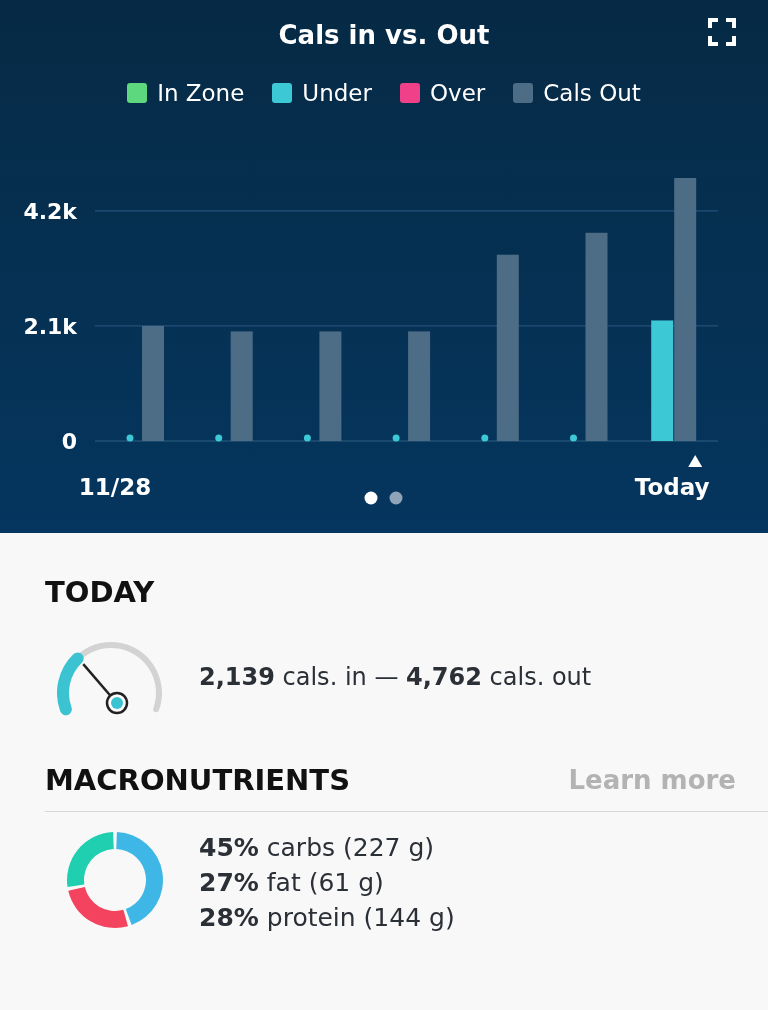 This screenshot has height=1010, width=768. I want to click on macro-line: 27% fat (61 g), so click(292, 882).